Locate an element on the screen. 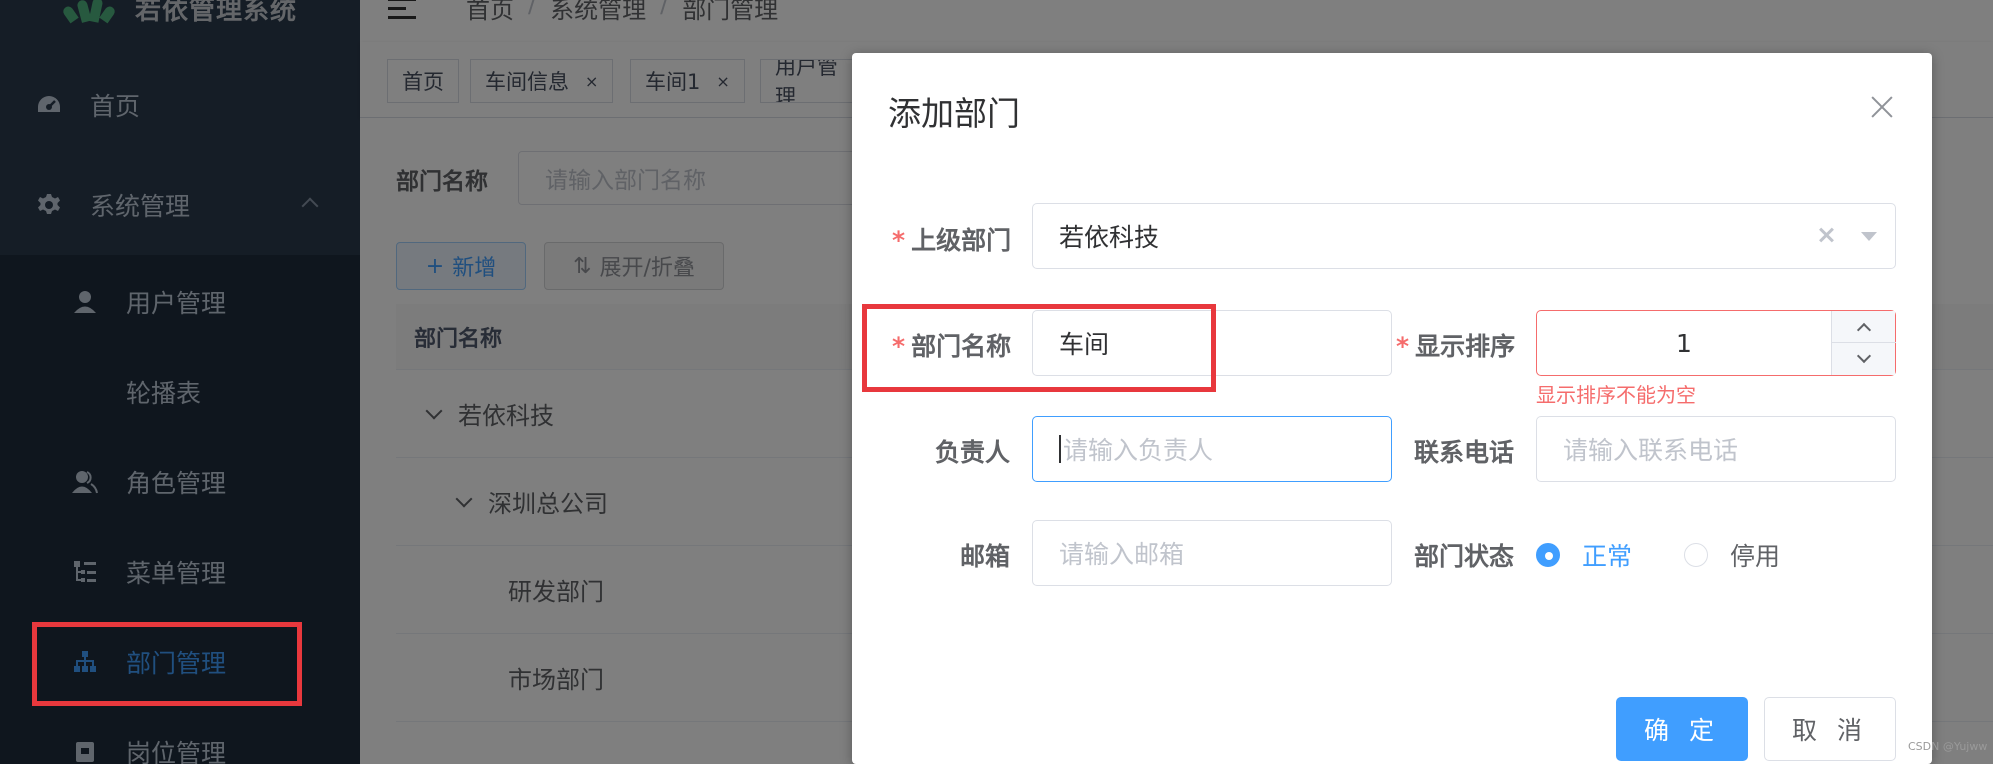  display-order-label: * 显示排序 is located at coordinates (1456, 346).